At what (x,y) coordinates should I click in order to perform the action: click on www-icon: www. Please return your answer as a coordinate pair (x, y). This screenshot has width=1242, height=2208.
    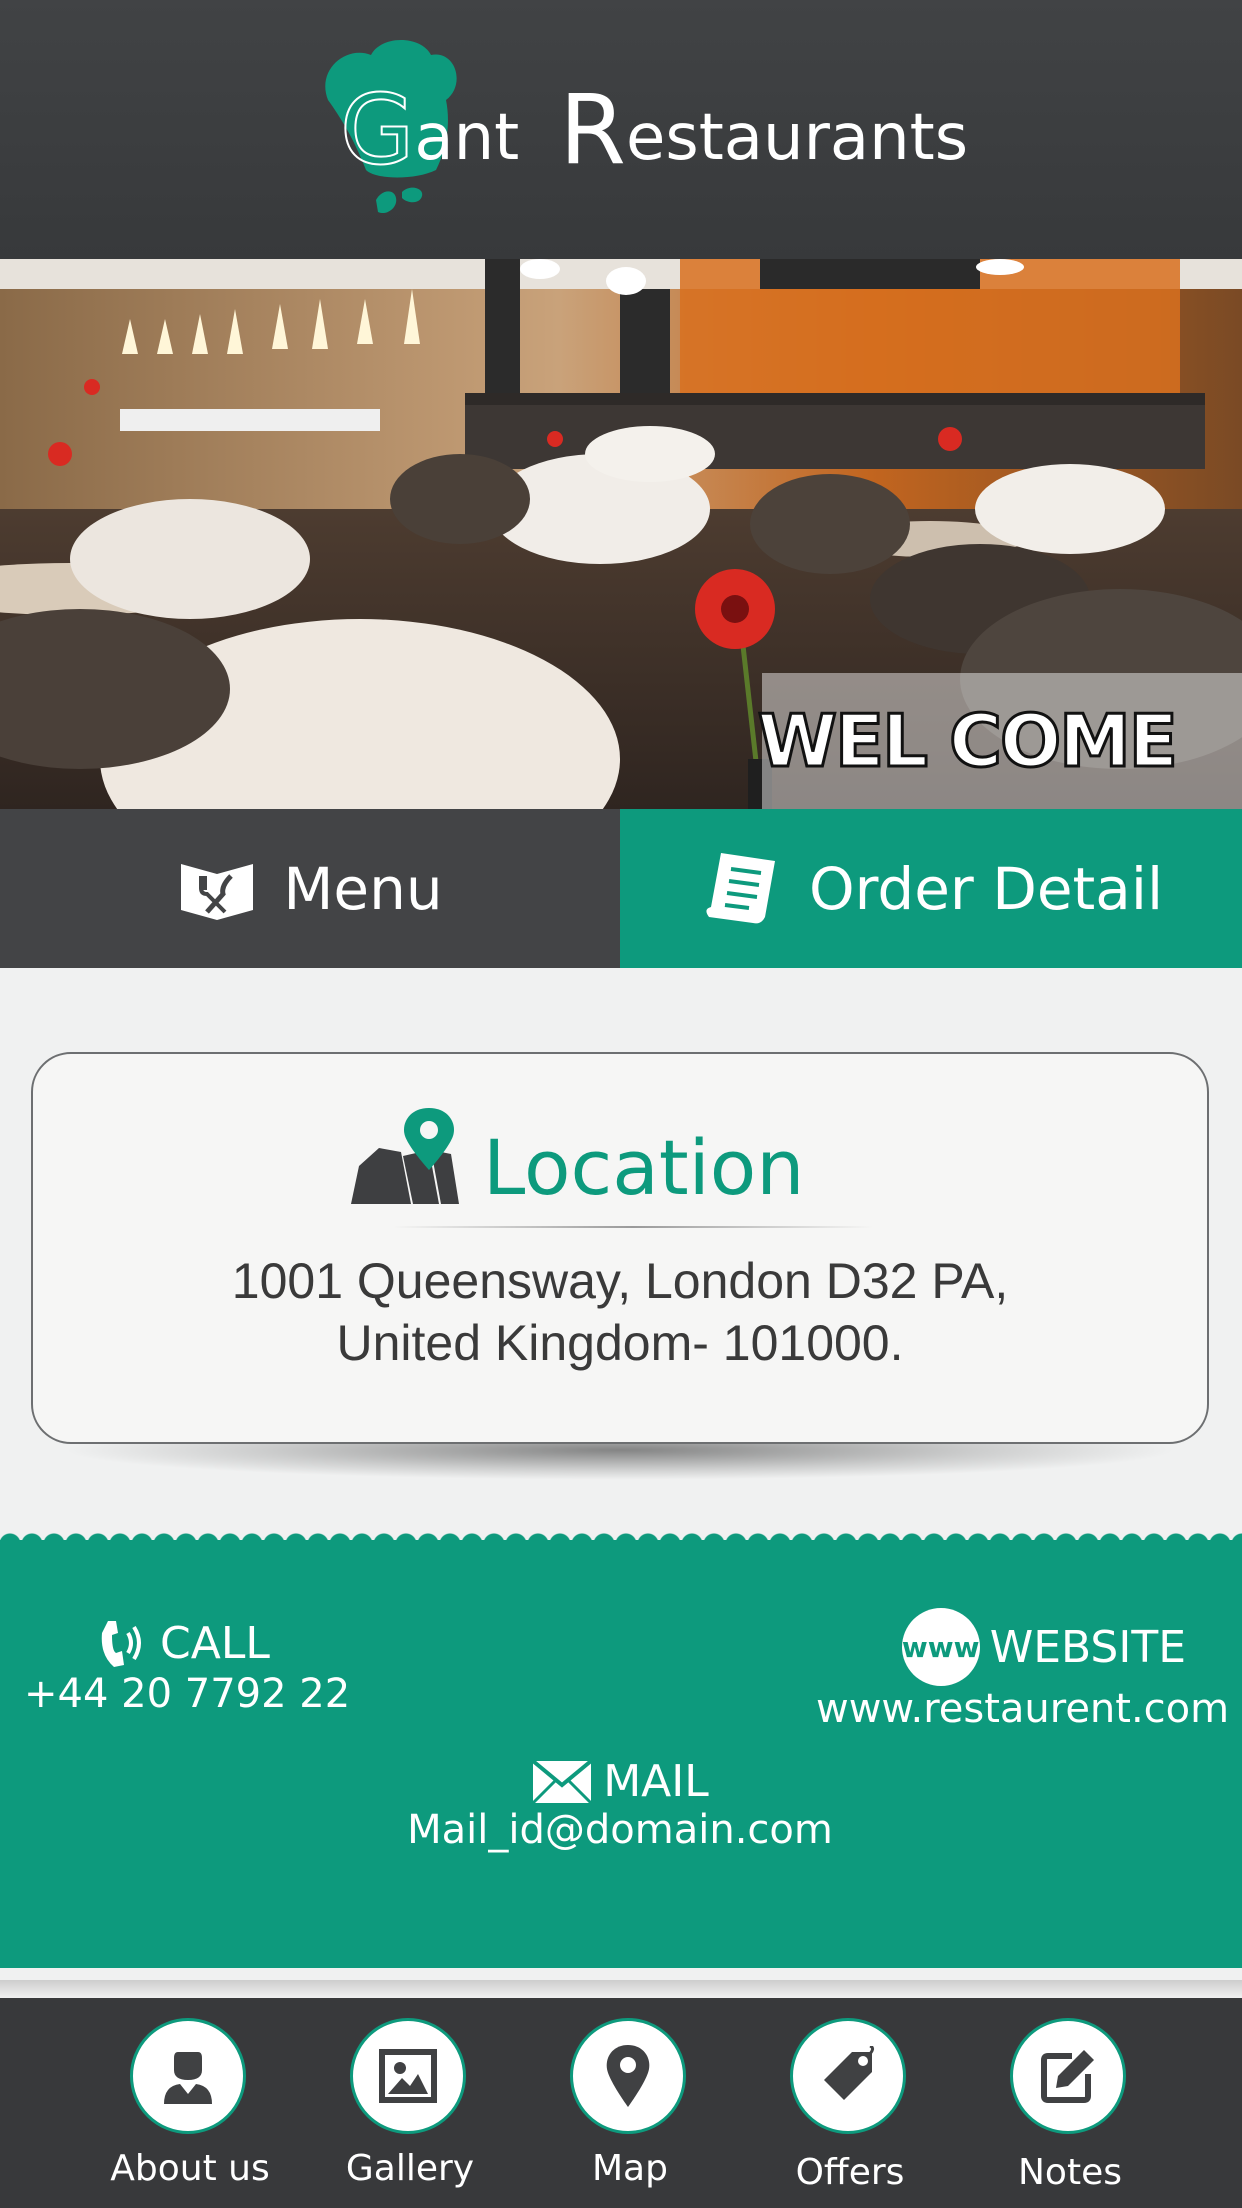
    Looking at the image, I should click on (940, 1647).